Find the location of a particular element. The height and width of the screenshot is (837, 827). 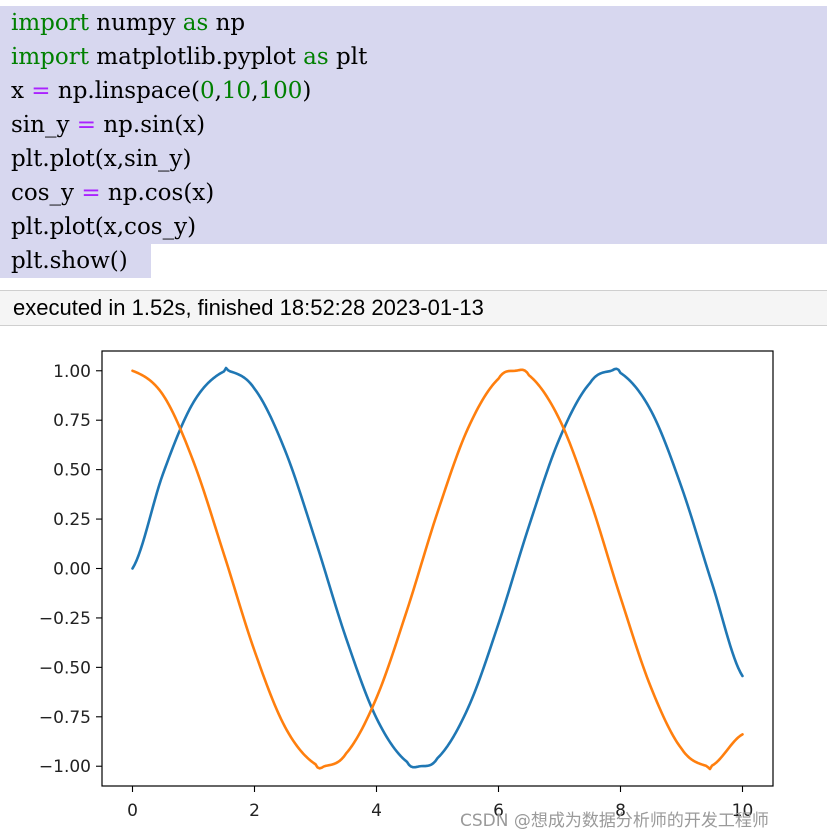

code-token: 100 is located at coordinates (280, 91).